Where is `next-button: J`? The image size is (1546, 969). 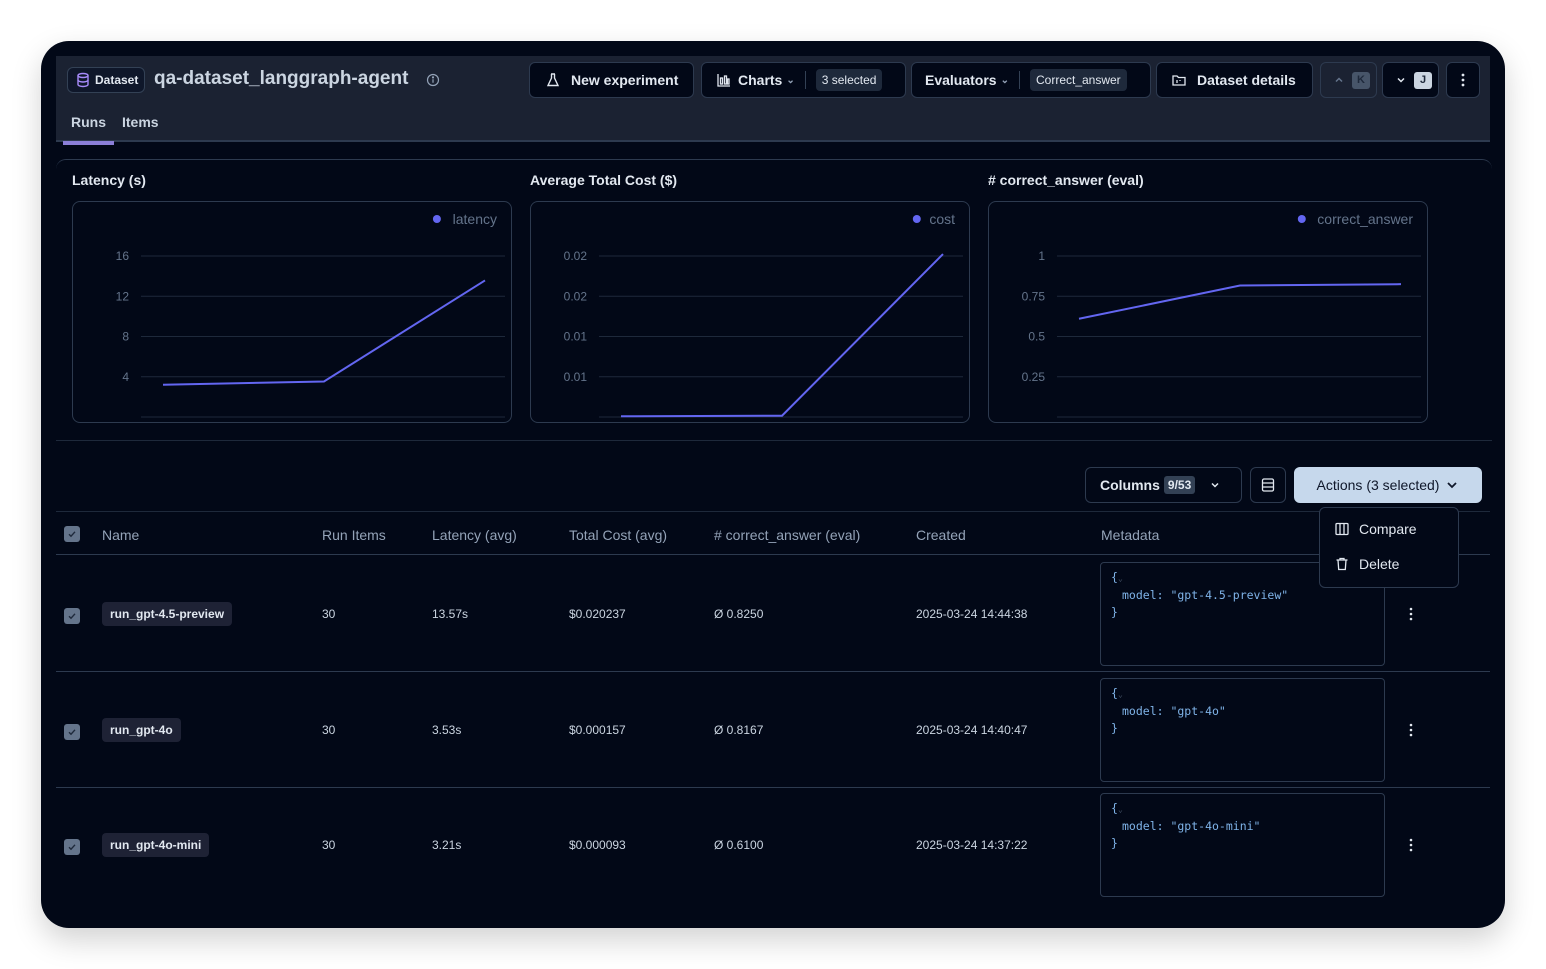 next-button: J is located at coordinates (1410, 80).